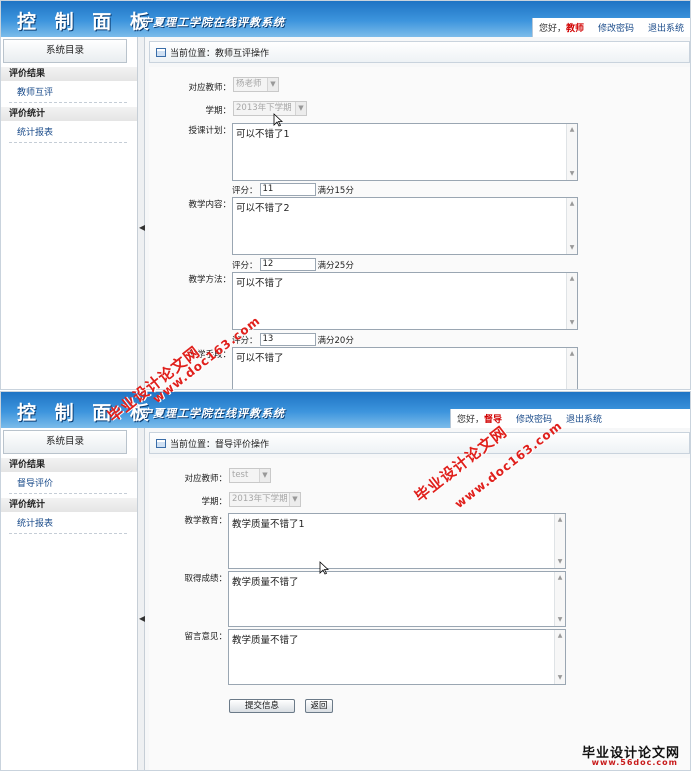  I want to click on breadcrumb: 当前位置：教师互评操作, so click(419, 52).